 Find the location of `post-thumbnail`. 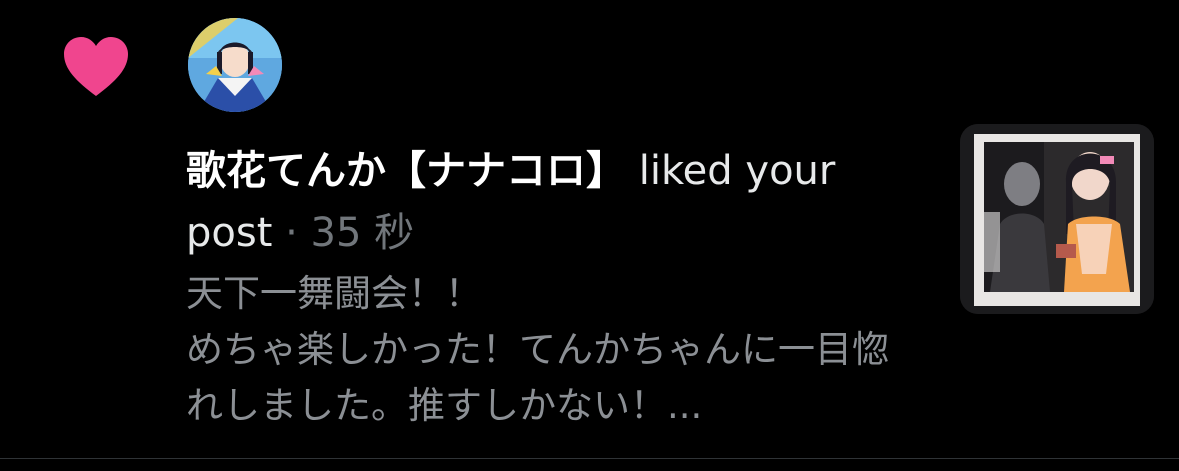

post-thumbnail is located at coordinates (1057, 219).